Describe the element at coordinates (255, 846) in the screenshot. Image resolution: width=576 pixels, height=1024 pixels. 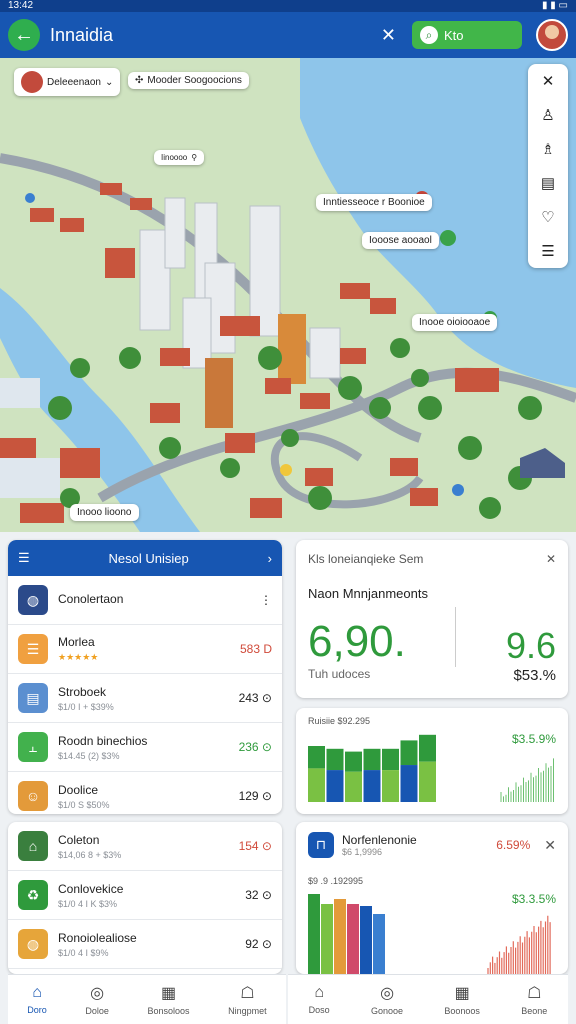
I see `list-item-value: 154 ⊙` at that location.